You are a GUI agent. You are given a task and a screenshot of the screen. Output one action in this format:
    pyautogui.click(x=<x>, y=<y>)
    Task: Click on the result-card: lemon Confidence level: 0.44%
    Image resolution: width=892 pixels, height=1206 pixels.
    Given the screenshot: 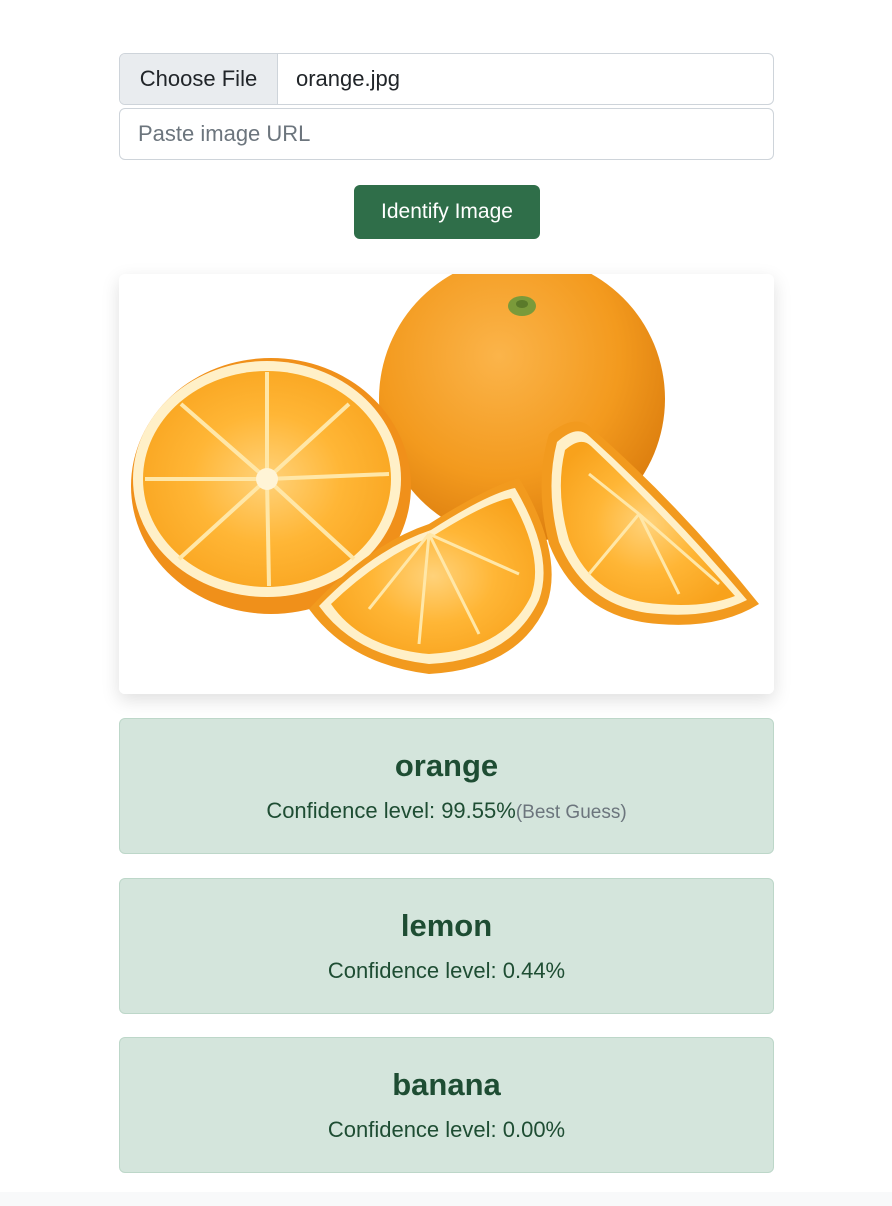 What is the action you would take?
    pyautogui.click(x=446, y=946)
    